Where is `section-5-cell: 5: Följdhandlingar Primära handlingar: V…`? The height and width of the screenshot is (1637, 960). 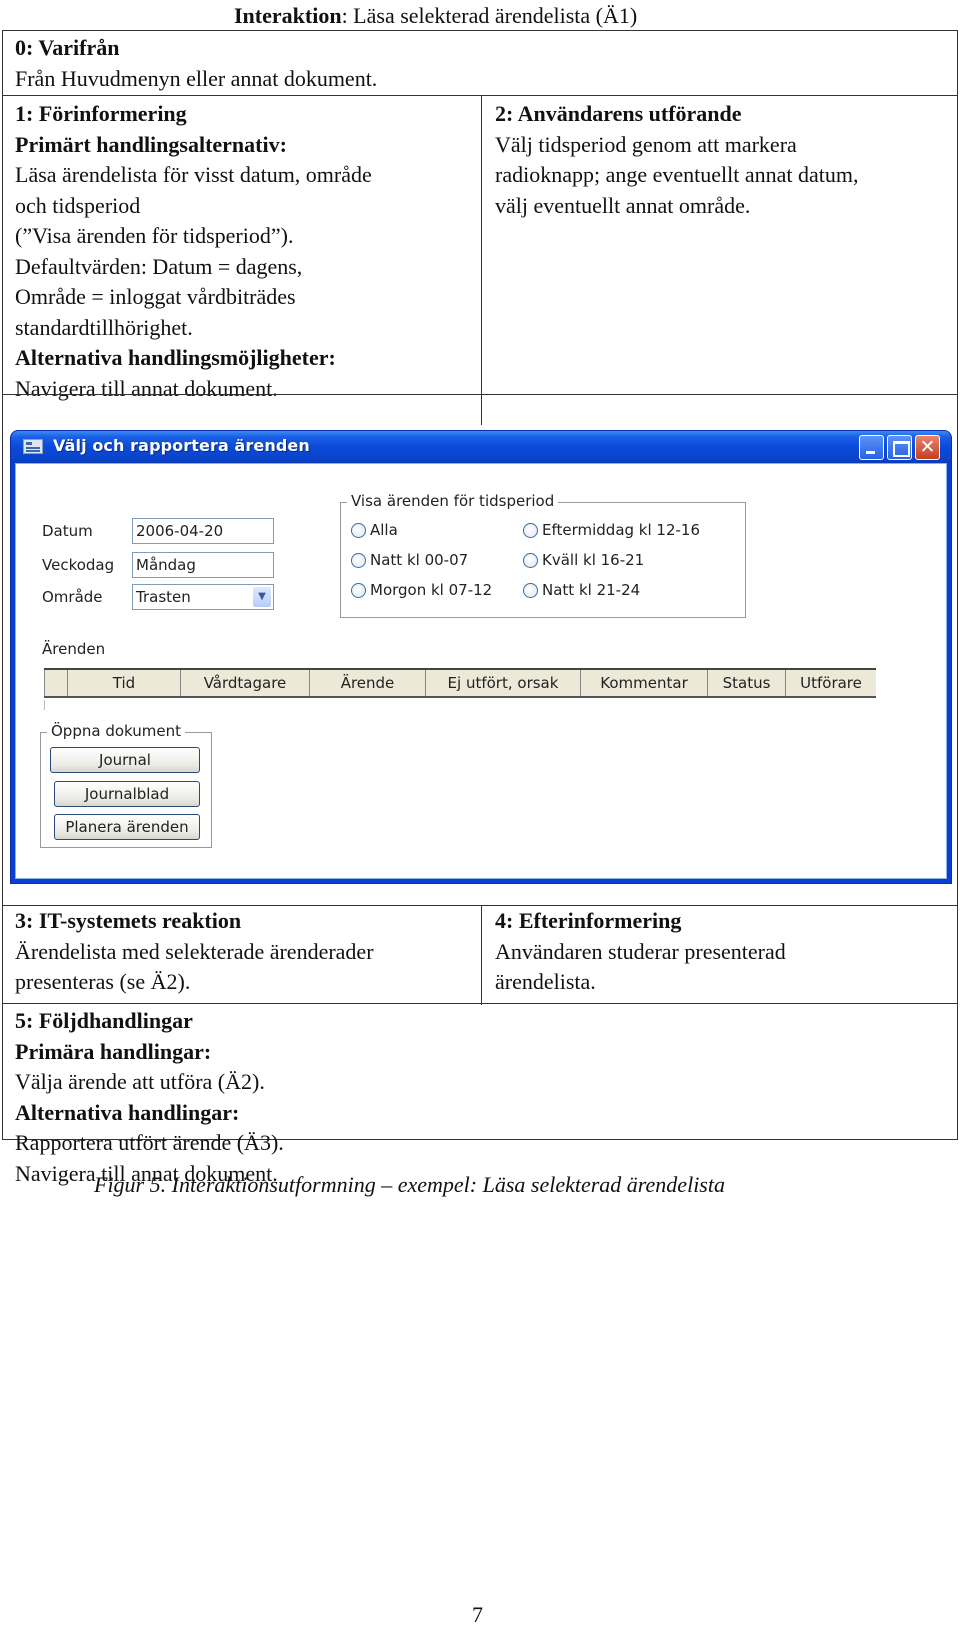 section-5-cell: 5: Följdhandlingar Primära handlingar: V… is located at coordinates (478, 1097).